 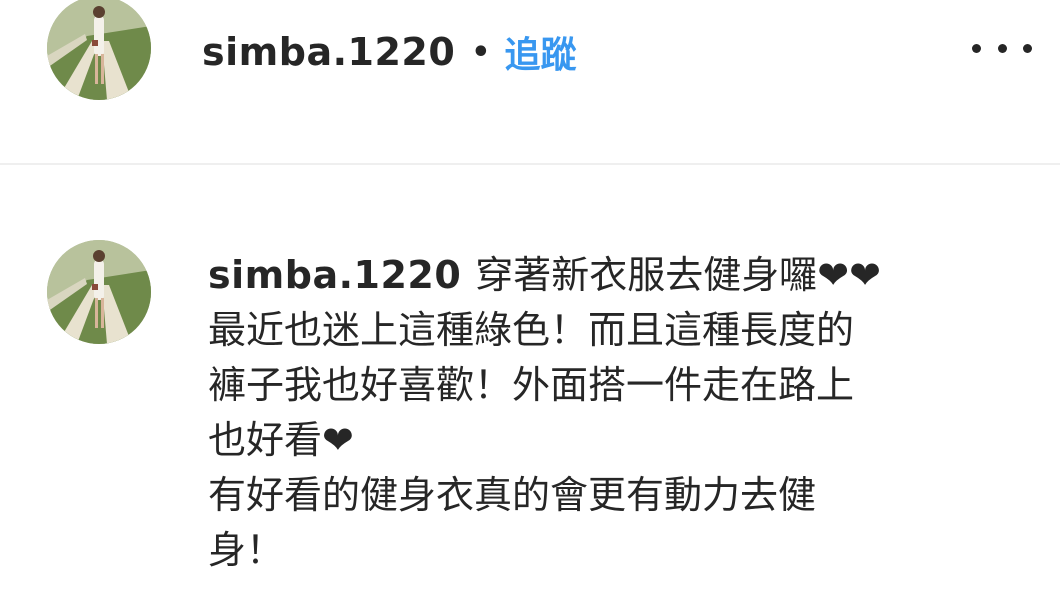 I want to click on username-link: simba.1220, so click(x=328, y=52).